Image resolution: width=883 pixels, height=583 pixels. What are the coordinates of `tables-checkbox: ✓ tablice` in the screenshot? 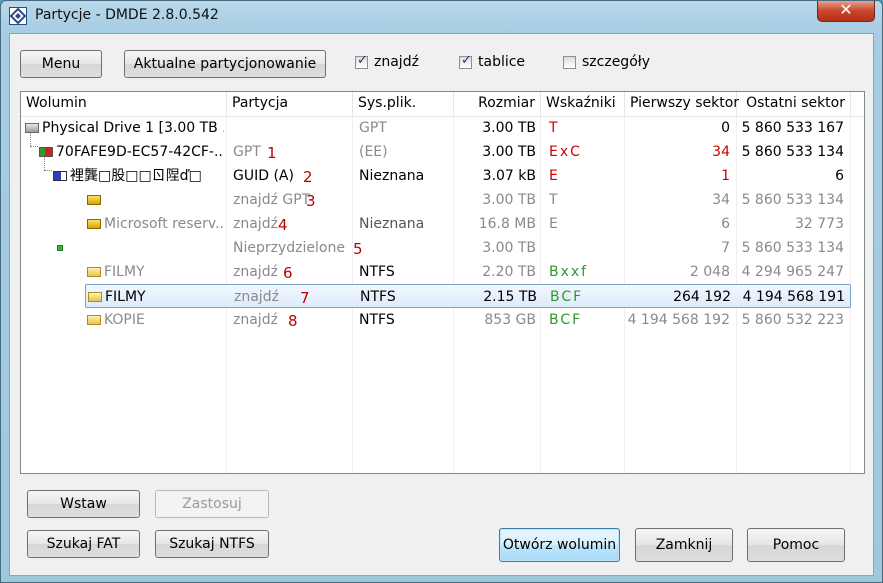 It's located at (499, 63).